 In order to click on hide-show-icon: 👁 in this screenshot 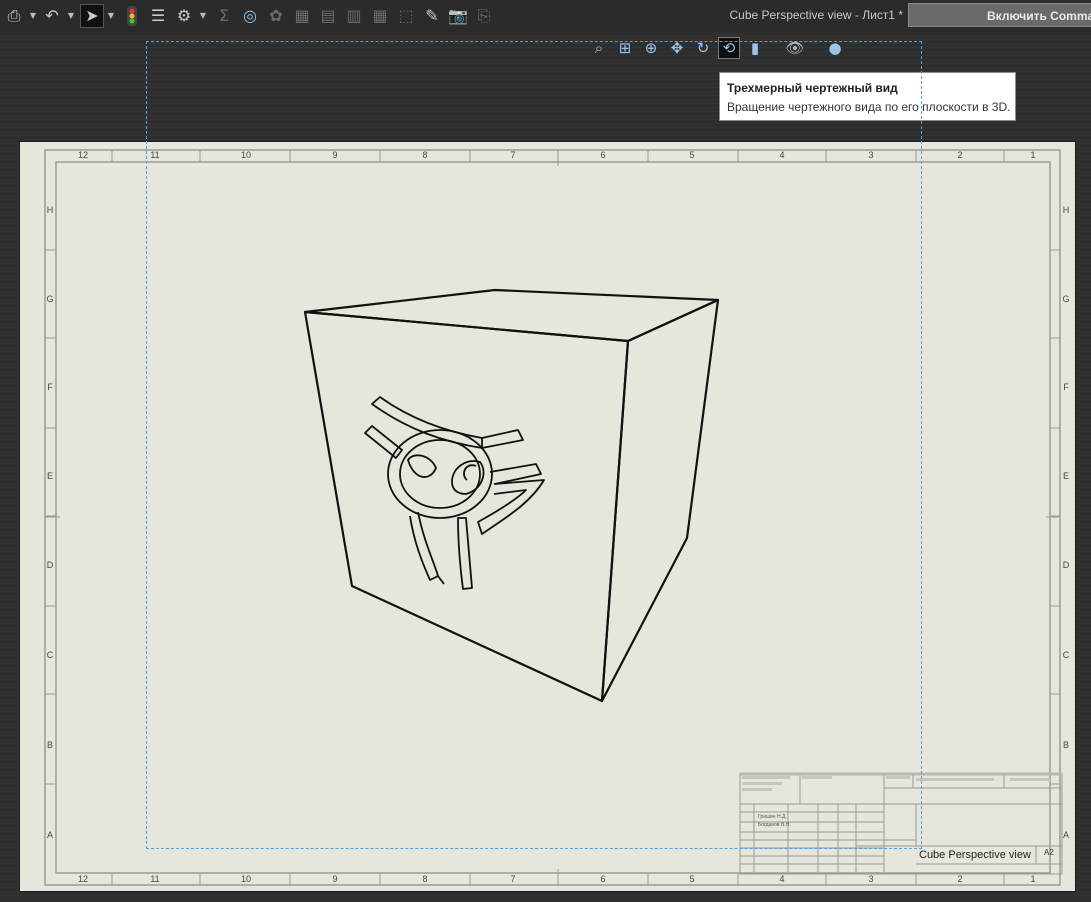, I will do `click(795, 48)`.